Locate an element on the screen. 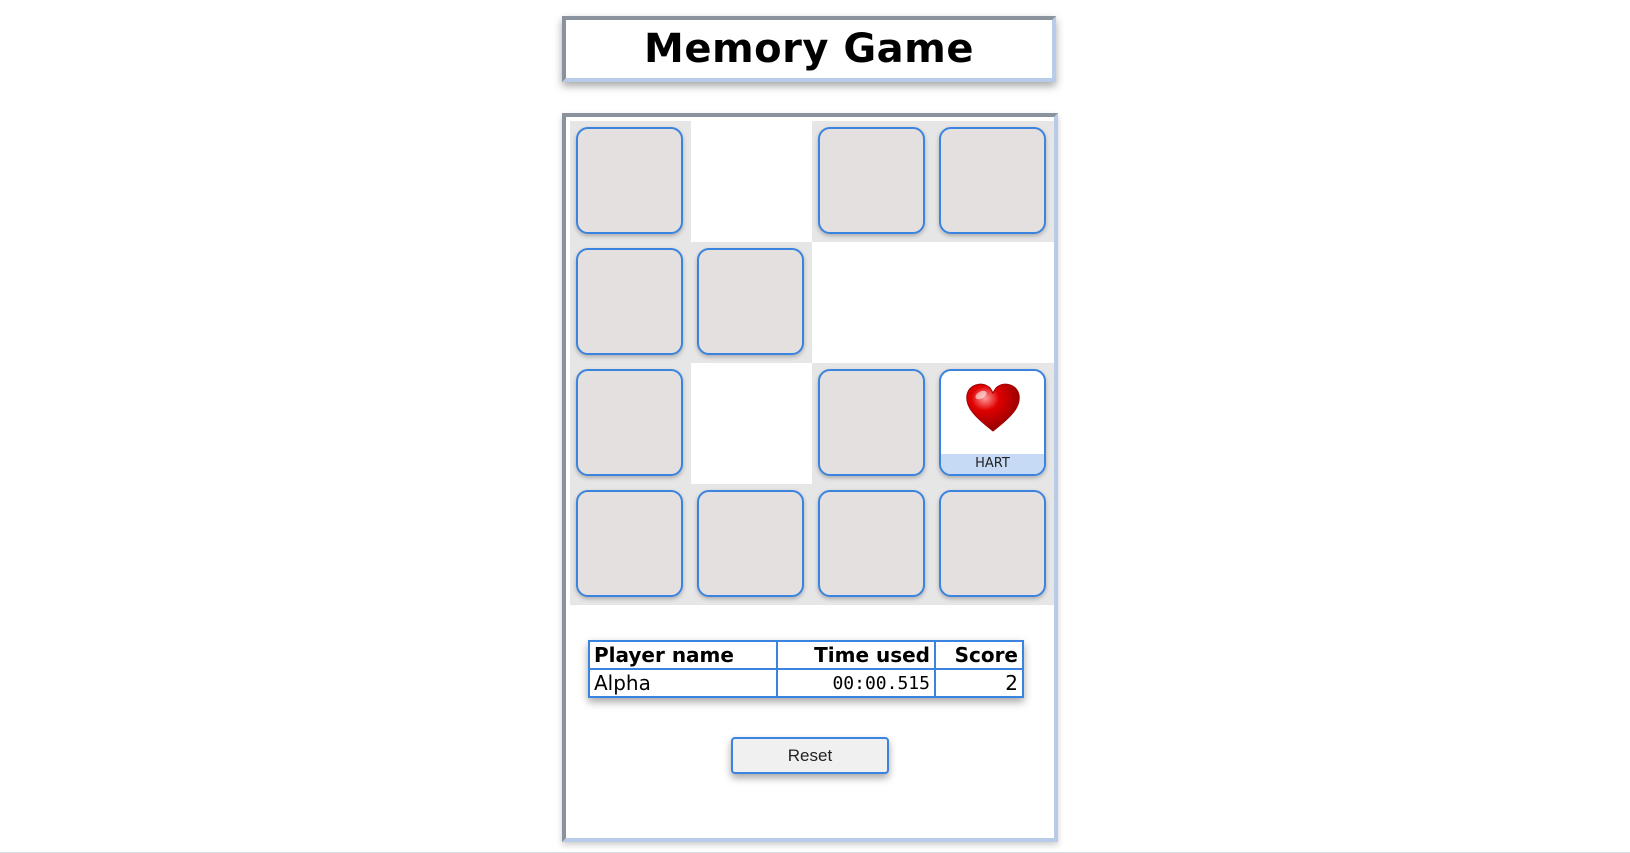 The width and height of the screenshot is (1630, 853). page-title: Memory Game is located at coordinates (809, 49).